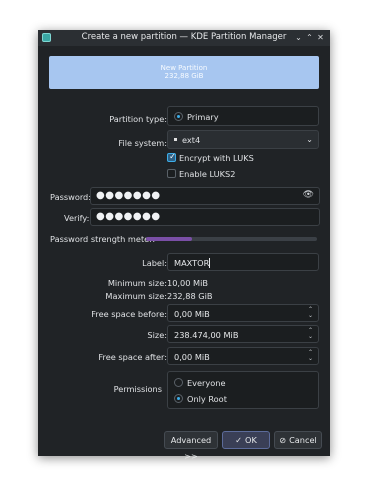 This screenshot has width=367, height=500. What do you see at coordinates (103, 239) in the screenshot?
I see `strength-meter-label: Password strength meter:` at bounding box center [103, 239].